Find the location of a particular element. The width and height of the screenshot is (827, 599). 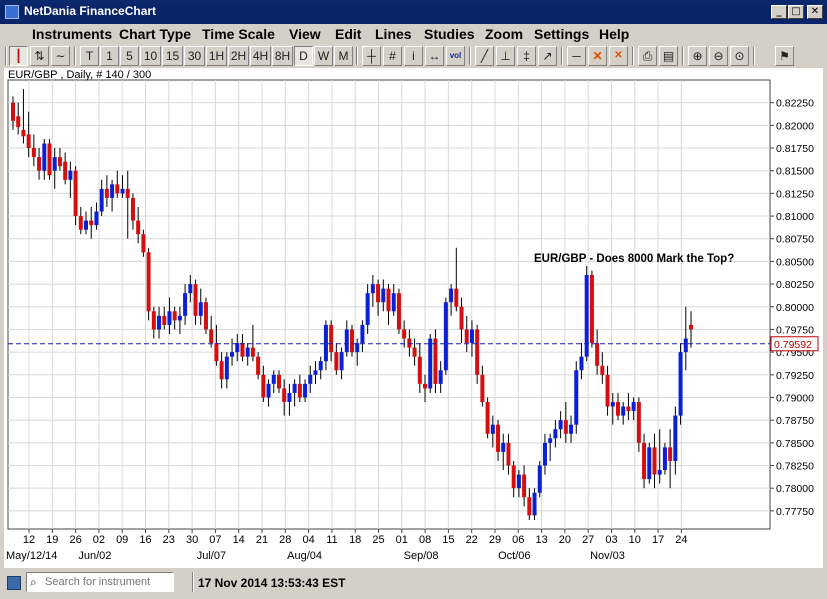

timeframe-button-1: 1 is located at coordinates (109, 56).